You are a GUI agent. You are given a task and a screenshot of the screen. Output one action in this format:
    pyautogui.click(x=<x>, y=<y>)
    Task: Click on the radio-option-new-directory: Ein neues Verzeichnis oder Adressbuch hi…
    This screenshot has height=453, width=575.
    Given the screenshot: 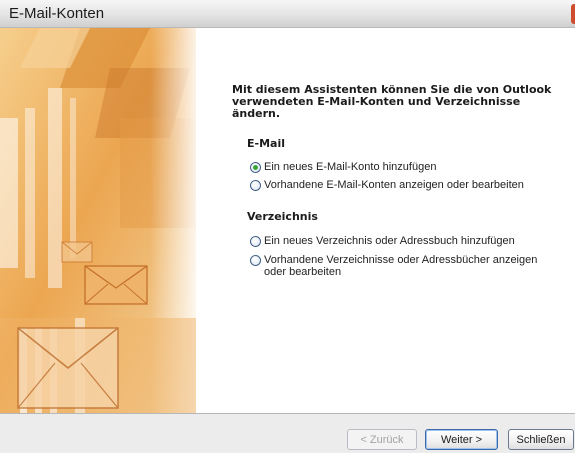 What is the action you would take?
    pyautogui.click(x=382, y=241)
    